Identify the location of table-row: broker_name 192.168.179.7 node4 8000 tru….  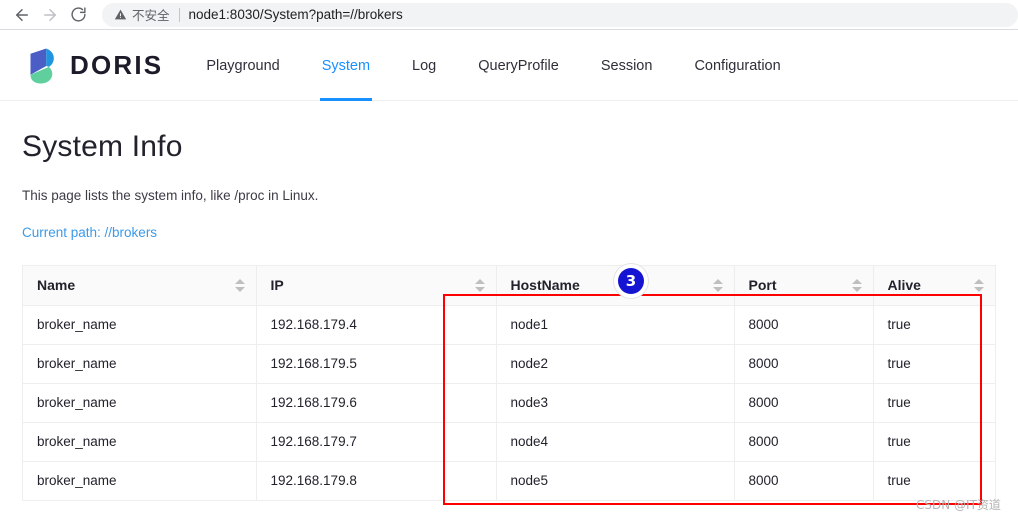
(509, 442).